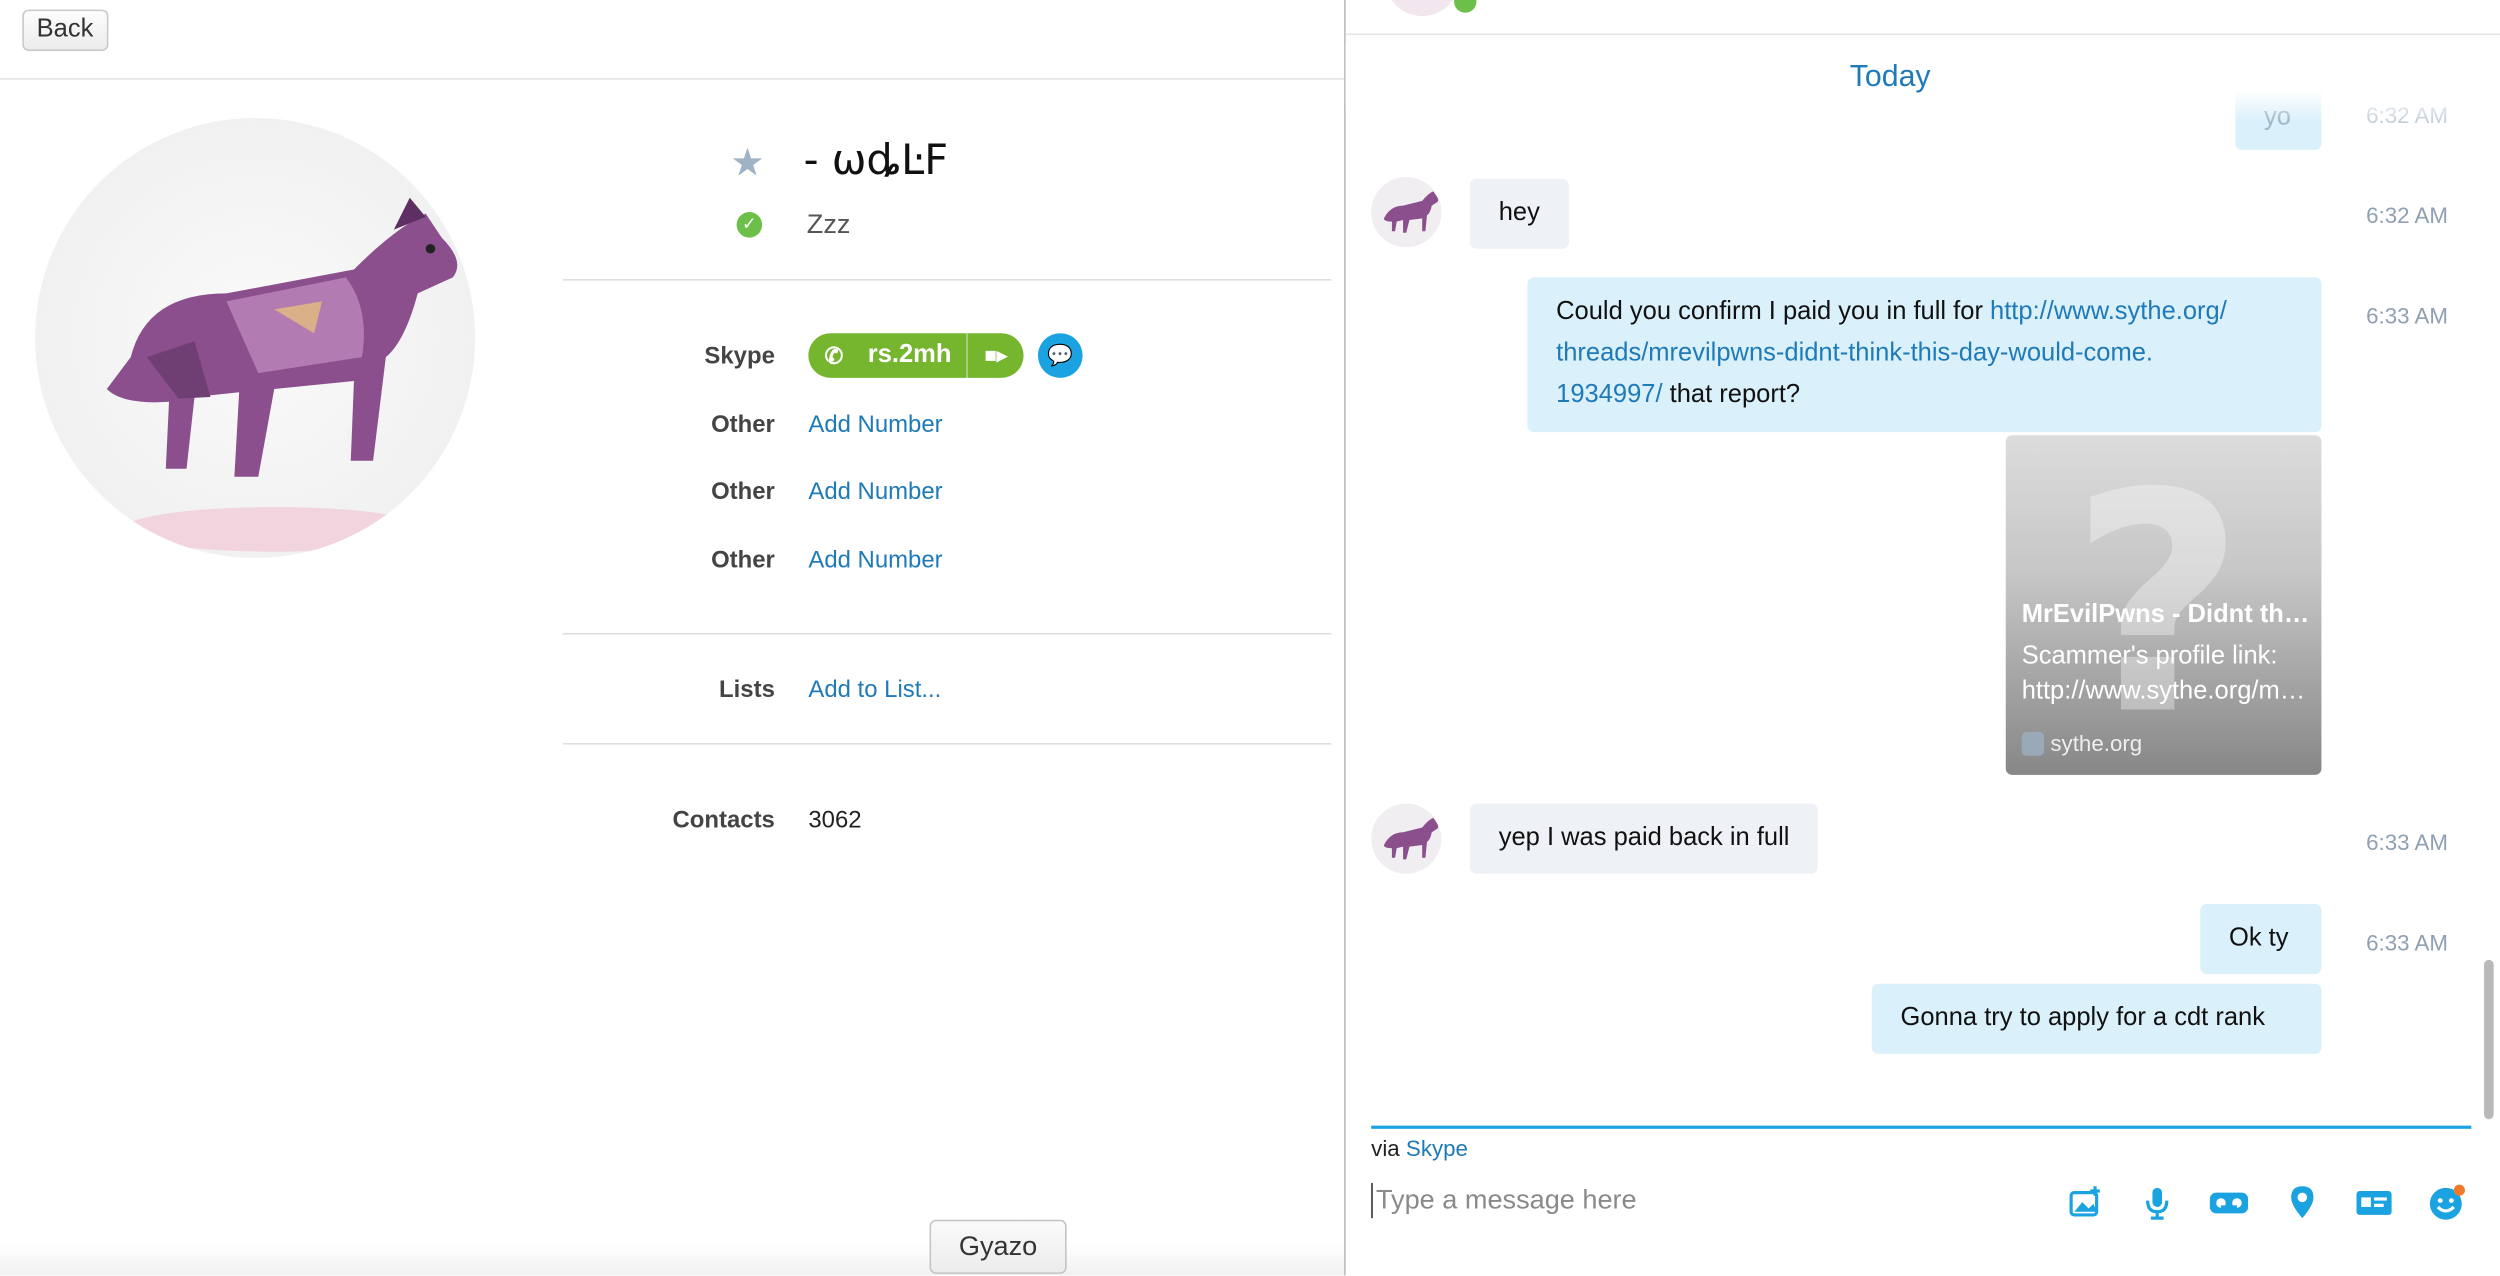 This screenshot has width=2500, height=1276. What do you see at coordinates (2302, 1205) in the screenshot?
I see `location-pin-icon` at bounding box center [2302, 1205].